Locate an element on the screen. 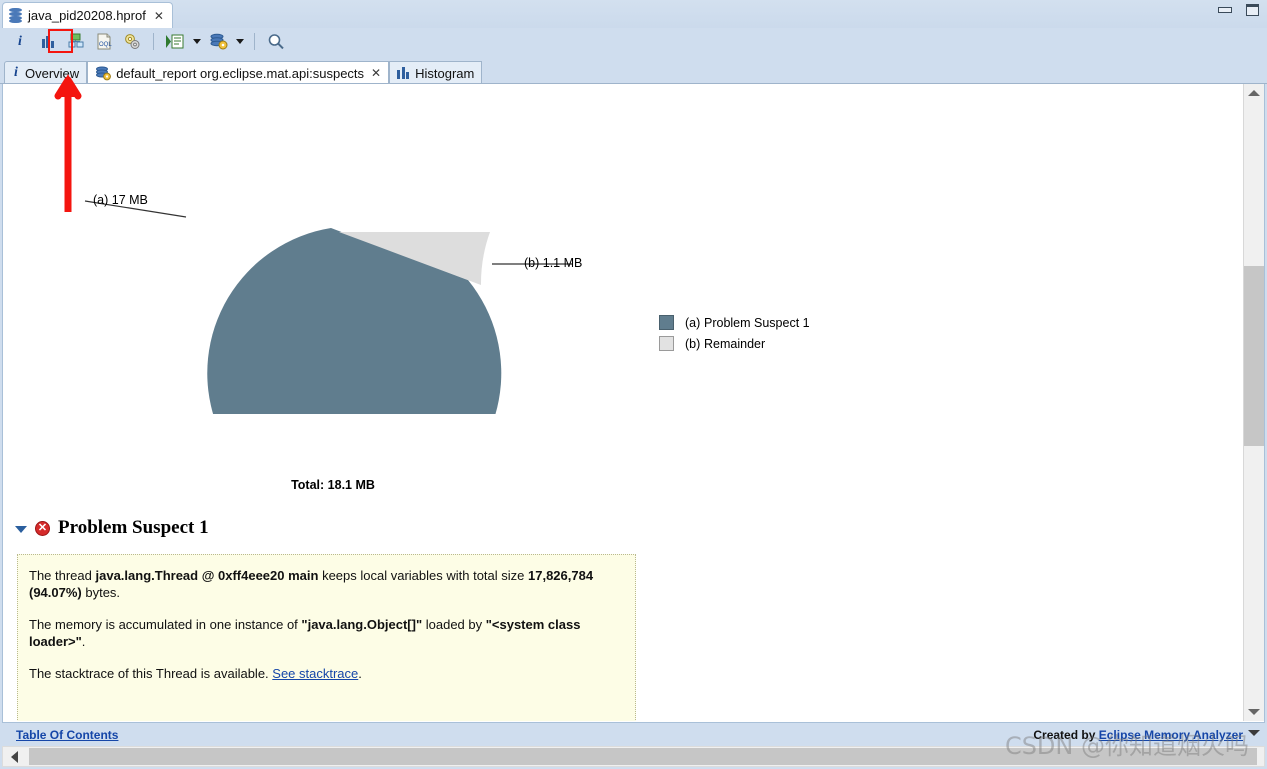 The image size is (1267, 769). report-icon is located at coordinates (104, 73).